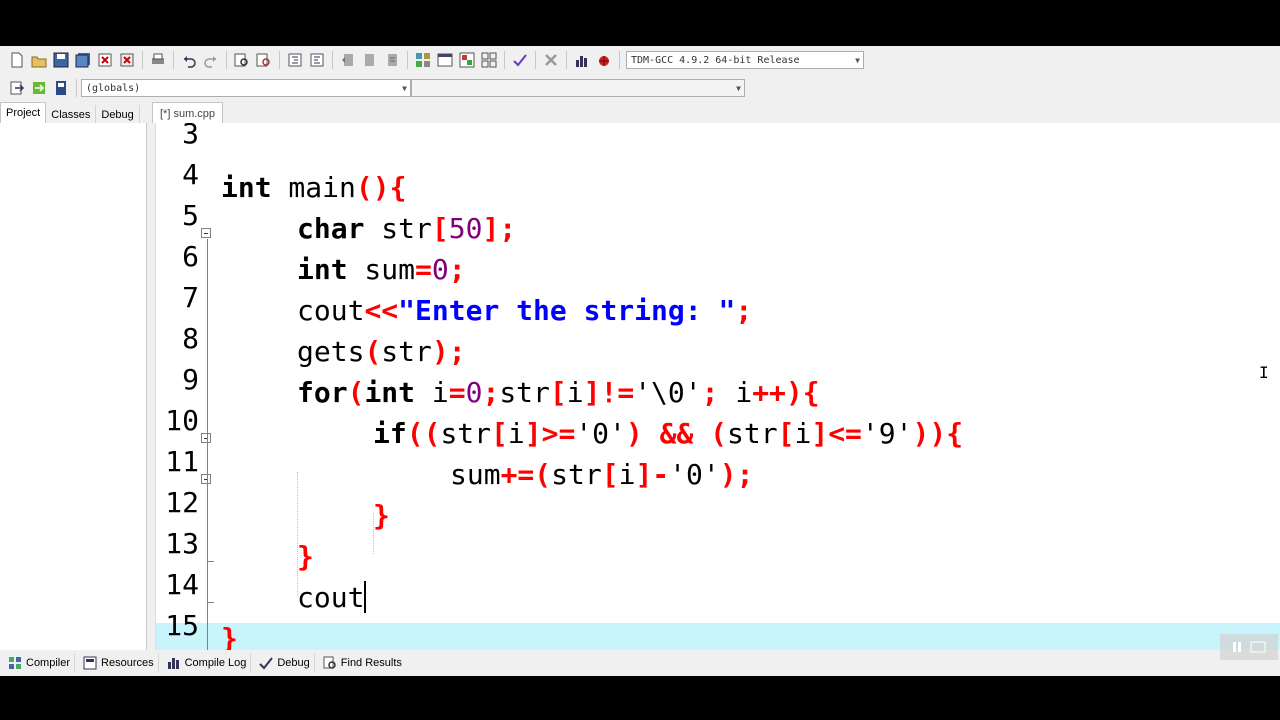  I want to click on bookmark-toggle-icon, so click(392, 60).